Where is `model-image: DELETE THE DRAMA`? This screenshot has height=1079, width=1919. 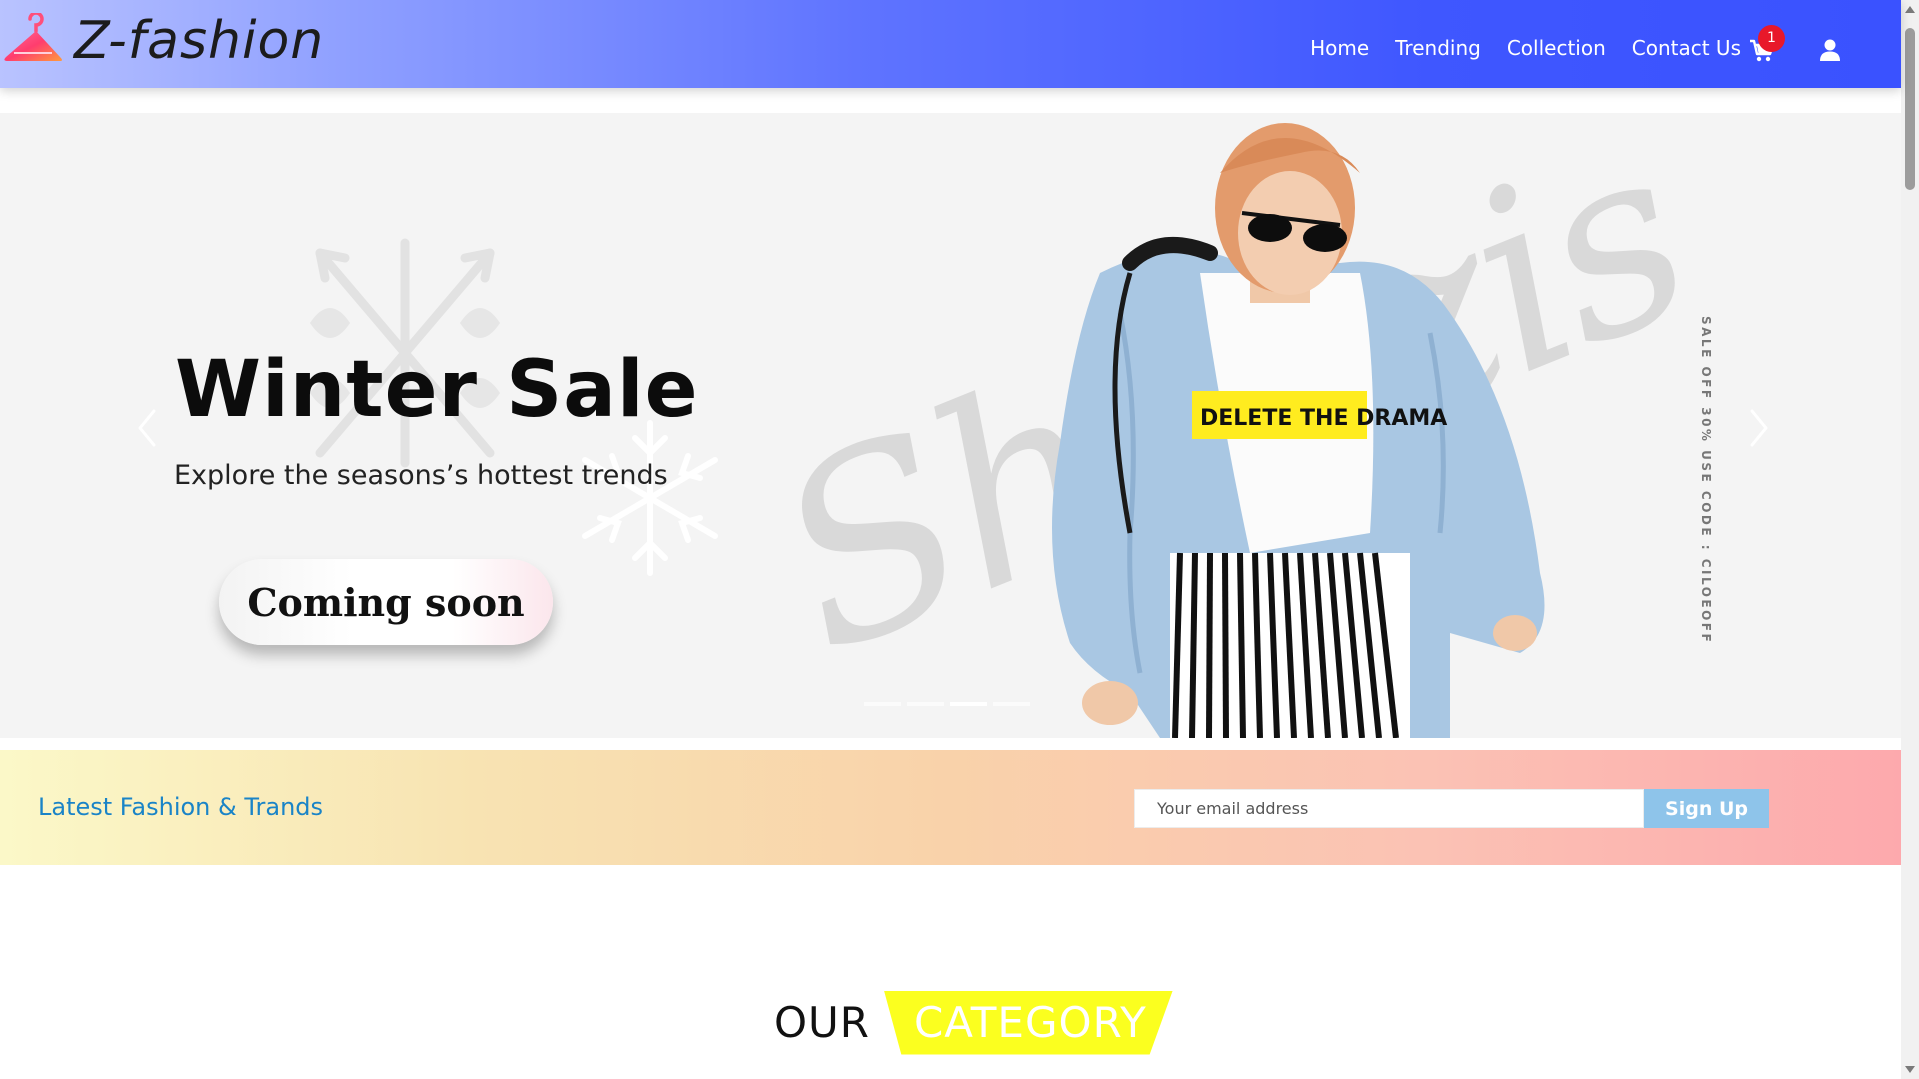 model-image: DELETE THE DRAMA is located at coordinates (1298, 430).